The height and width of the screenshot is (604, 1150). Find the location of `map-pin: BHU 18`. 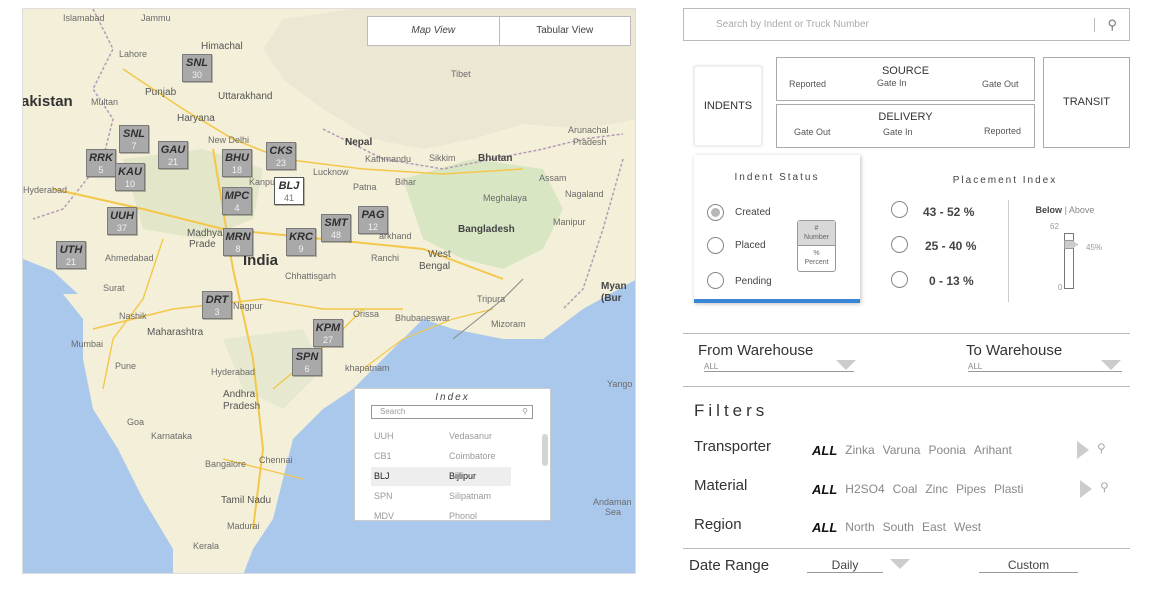

map-pin: BHU 18 is located at coordinates (237, 163).